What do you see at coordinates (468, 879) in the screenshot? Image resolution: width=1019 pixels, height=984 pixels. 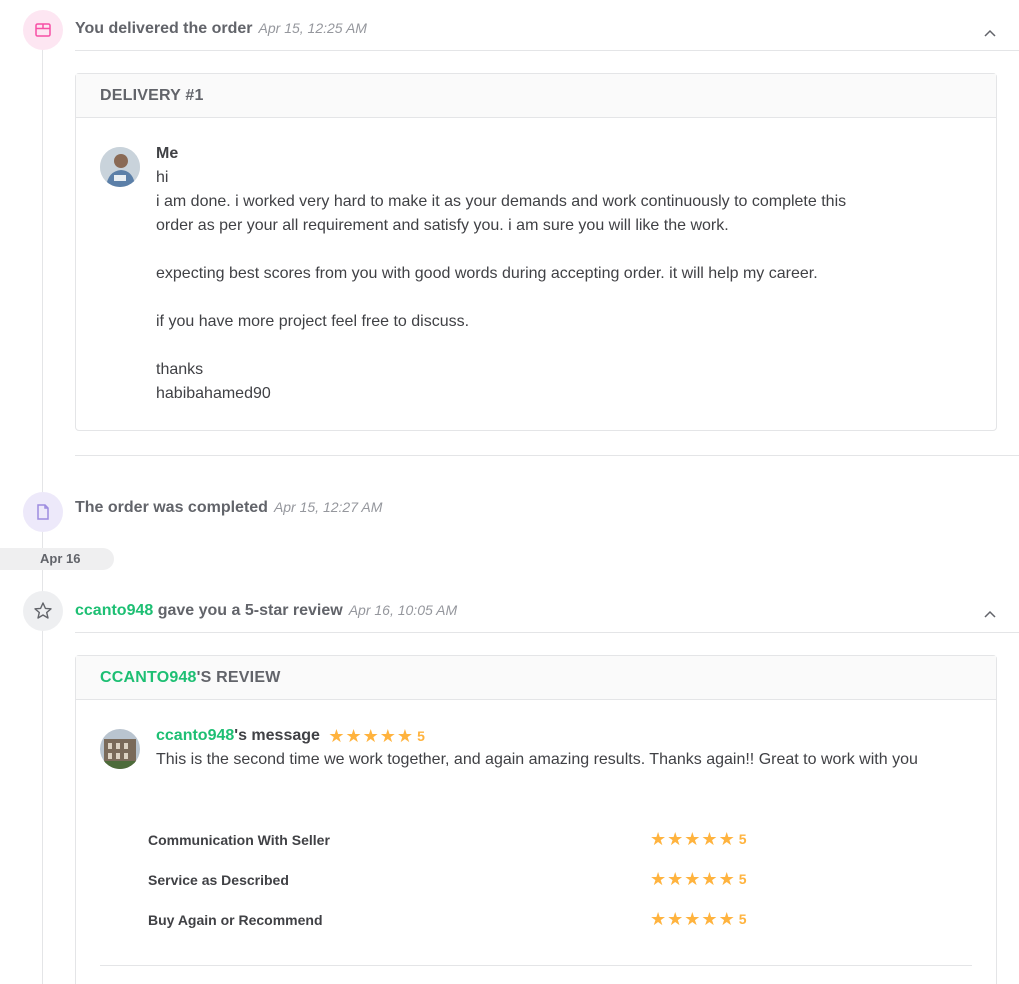 I see `rating-row-service: Service as Described ★ ★ ★ ★ ★ 5` at bounding box center [468, 879].